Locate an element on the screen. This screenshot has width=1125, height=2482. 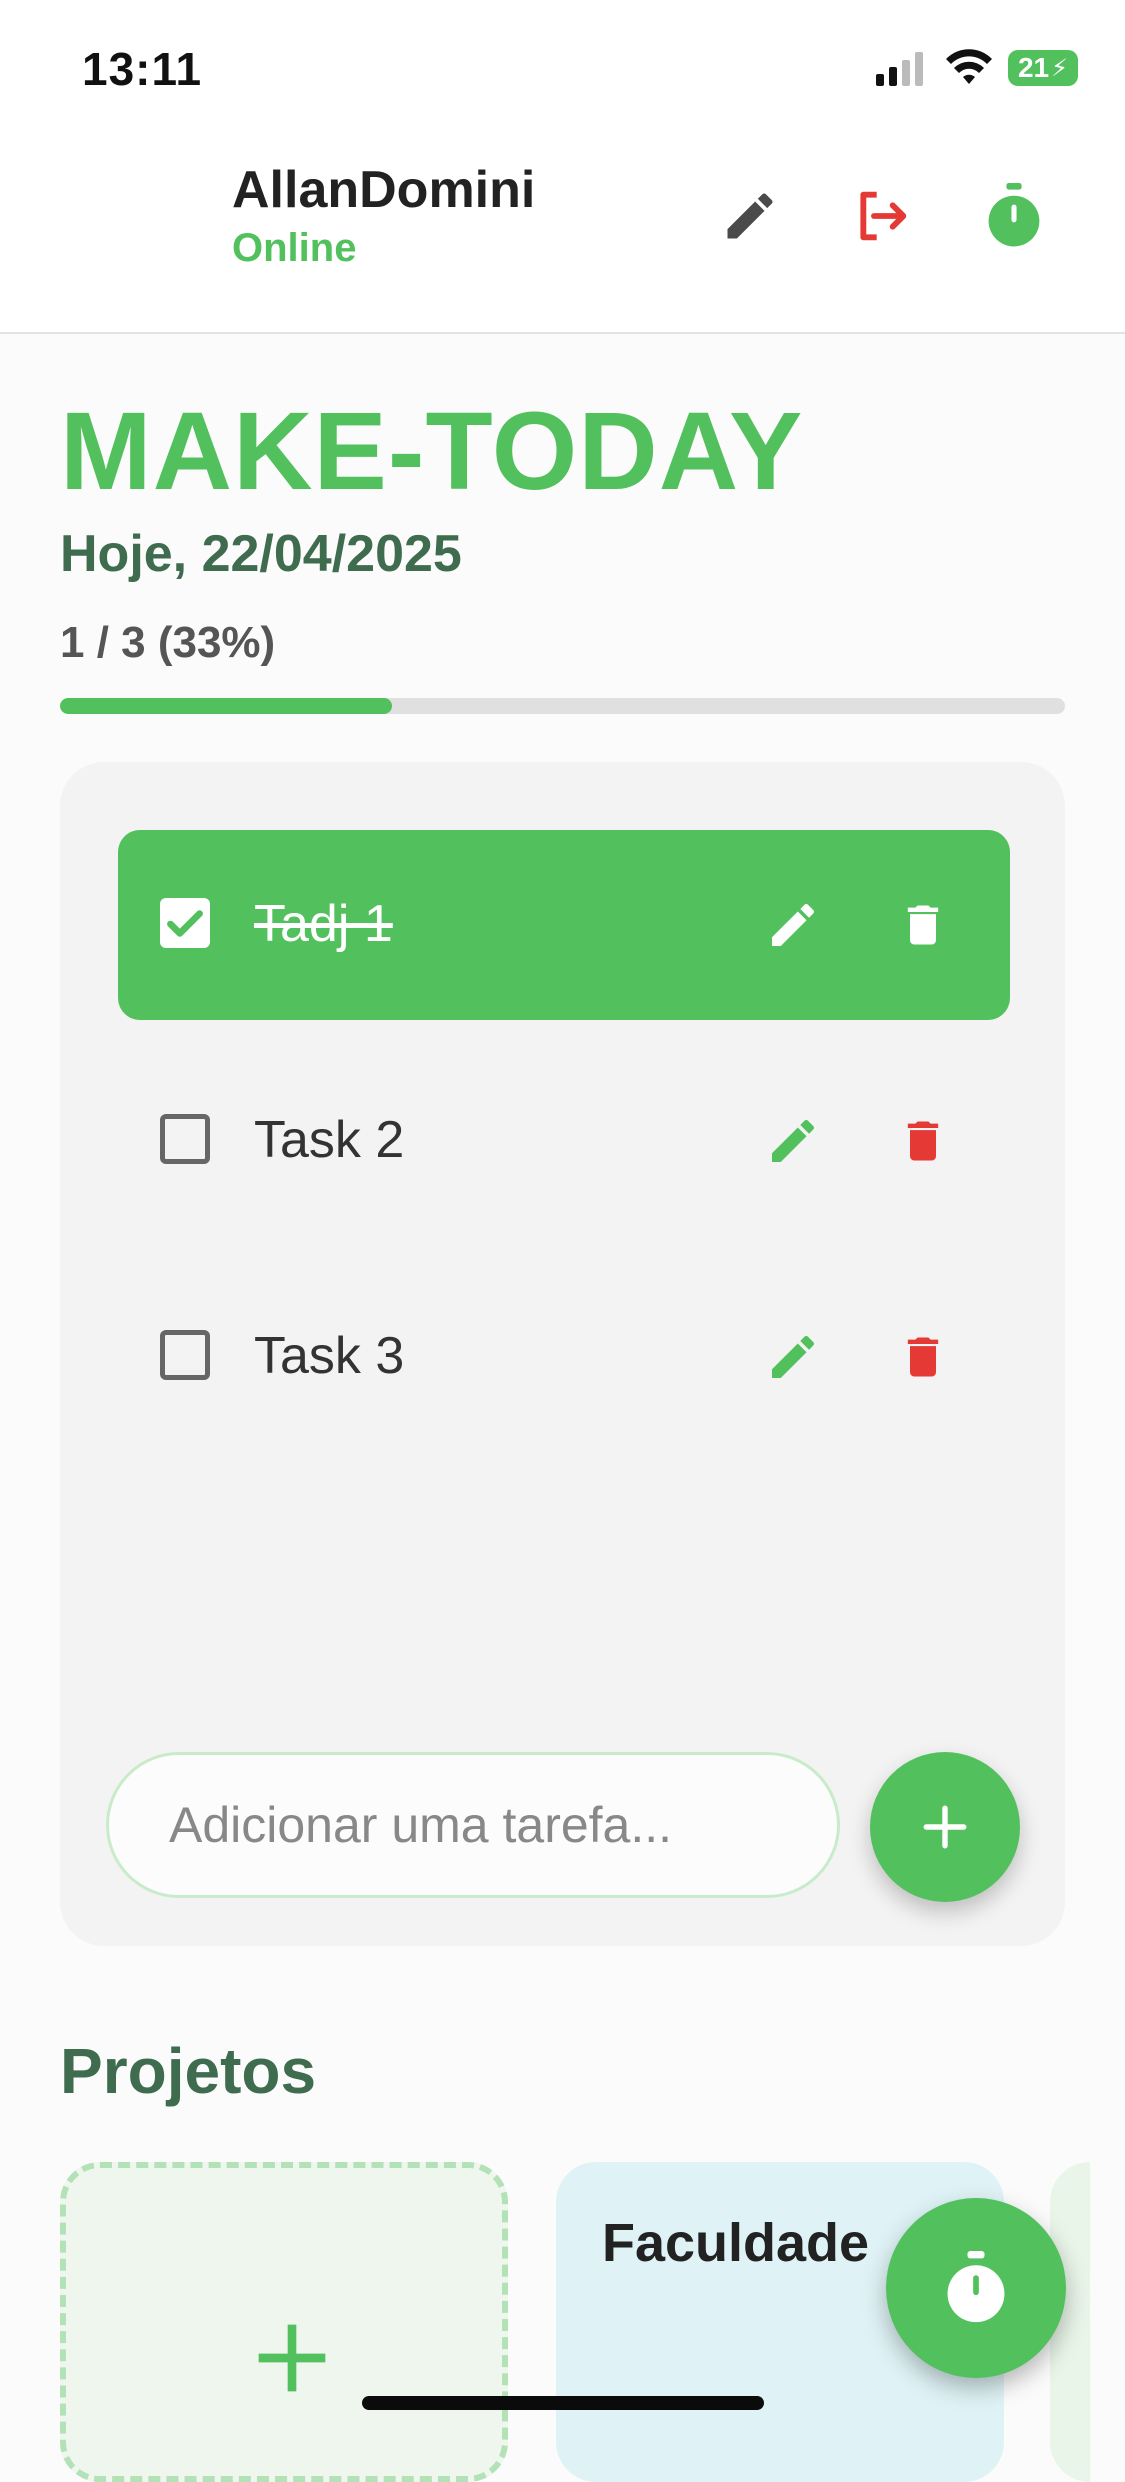
battery-icon: 21 ⚡ is located at coordinates (1043, 68).